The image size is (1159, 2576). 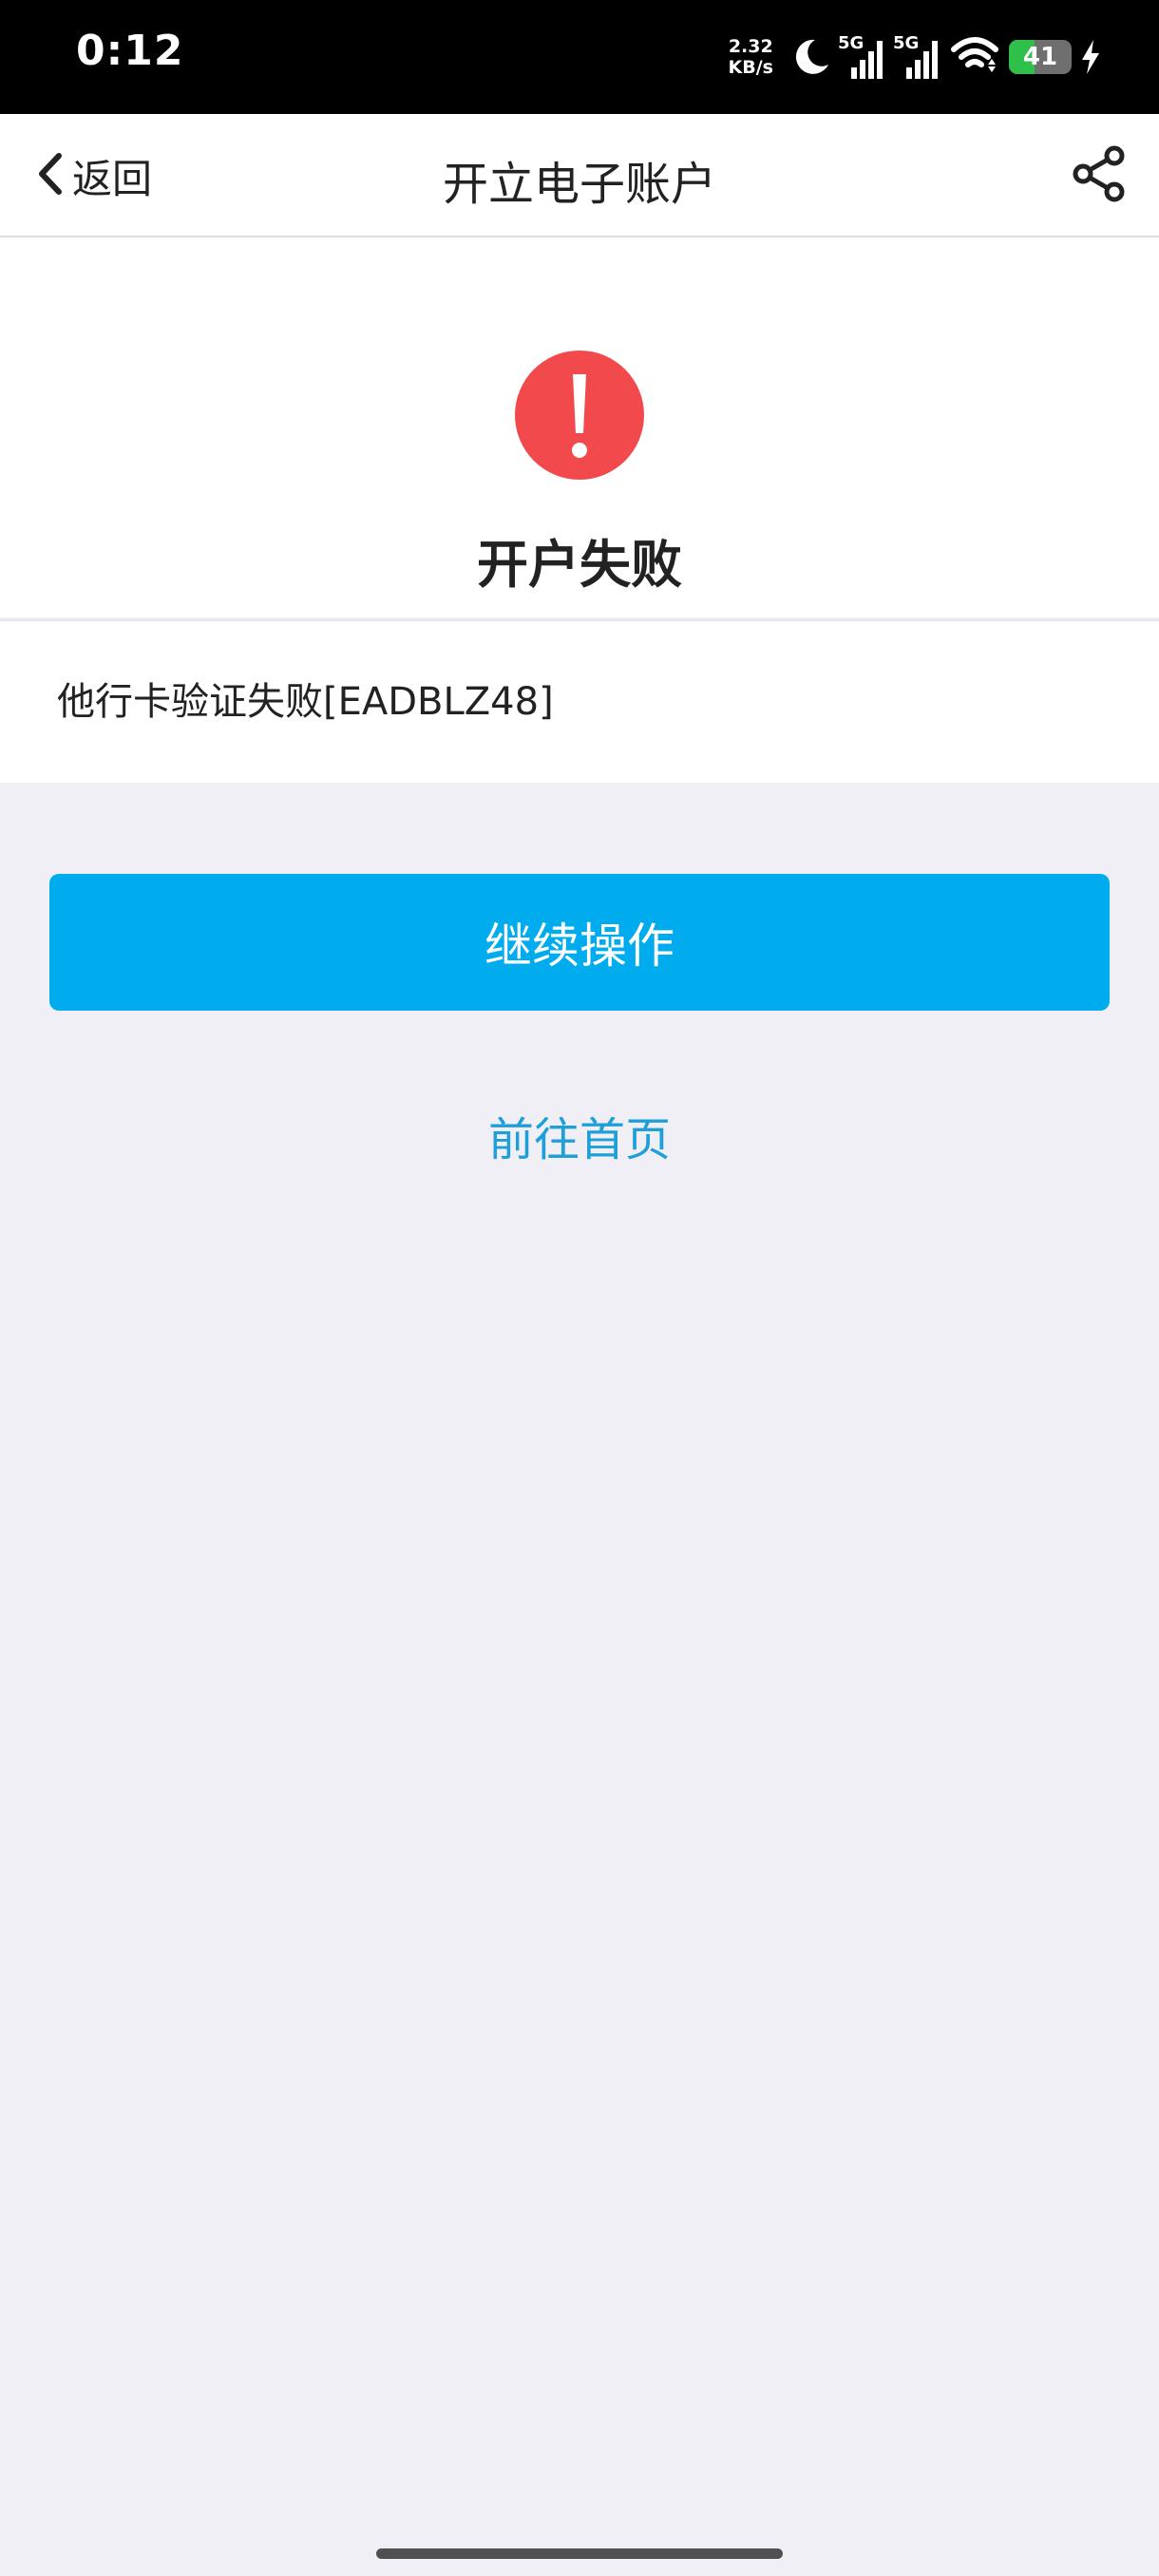 What do you see at coordinates (579, 701) in the screenshot?
I see `message-card: 他行卡验证失败[EADBLZ48]` at bounding box center [579, 701].